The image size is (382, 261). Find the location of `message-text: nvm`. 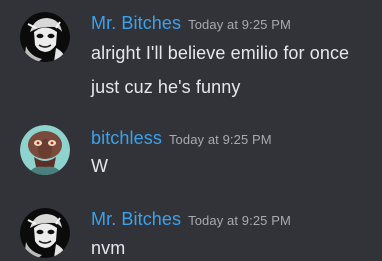

message-text: nvm is located at coordinates (108, 248).